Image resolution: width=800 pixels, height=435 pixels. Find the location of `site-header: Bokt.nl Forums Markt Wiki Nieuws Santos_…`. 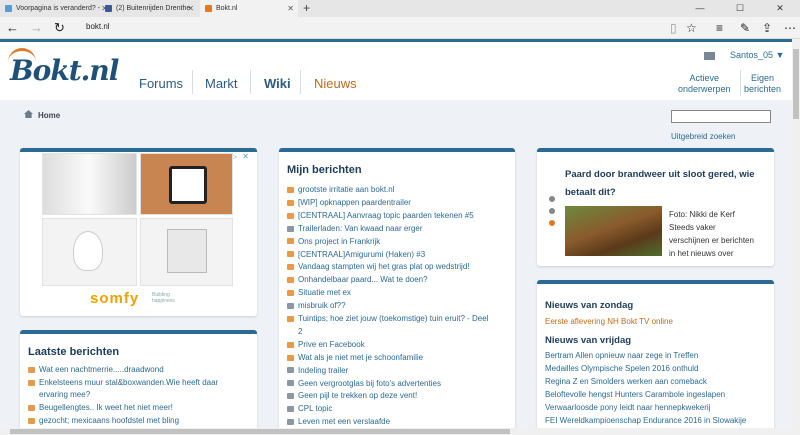

site-header: Bokt.nl Forums Markt Wiki Nieuws Santos_… is located at coordinates (400, 71).